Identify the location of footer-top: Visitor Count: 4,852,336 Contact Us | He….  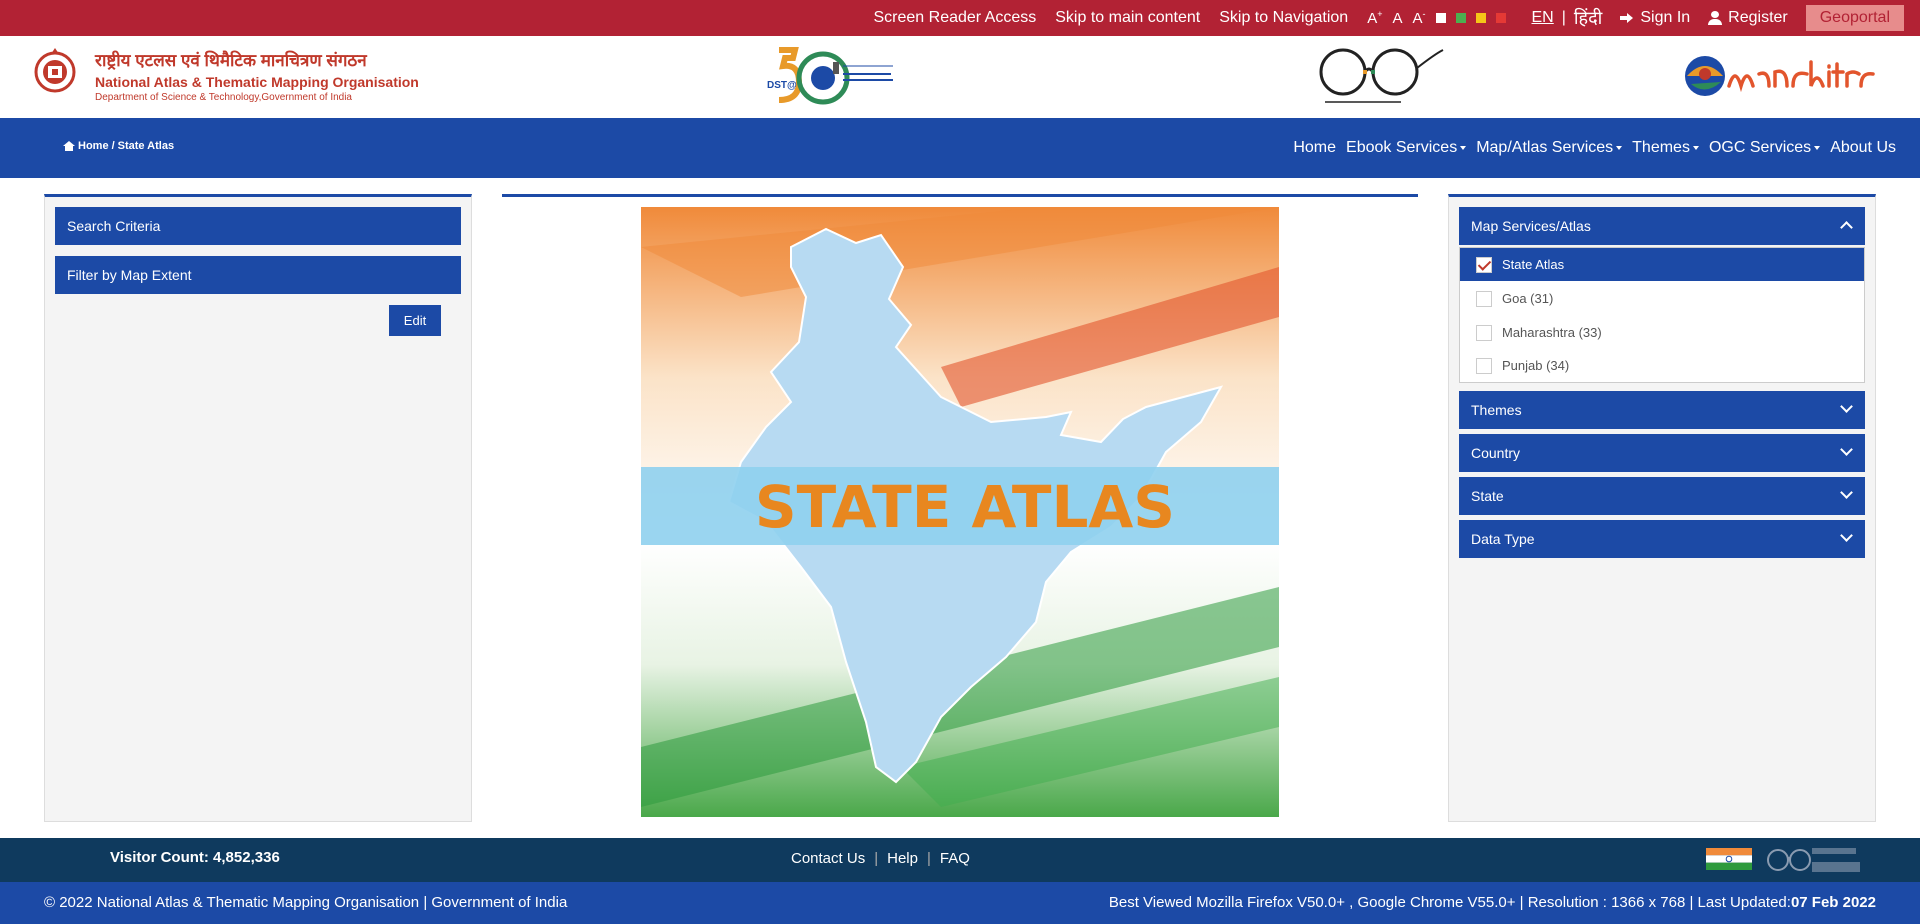
(960, 860).